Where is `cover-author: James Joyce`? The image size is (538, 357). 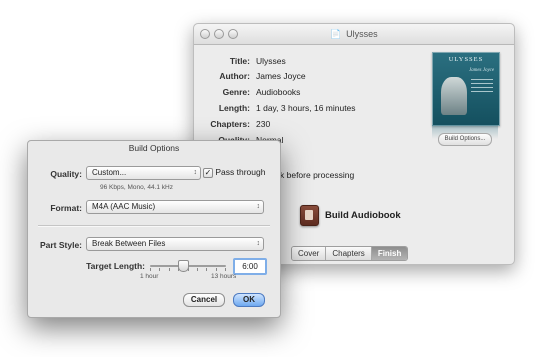 cover-author: James Joyce is located at coordinates (482, 70).